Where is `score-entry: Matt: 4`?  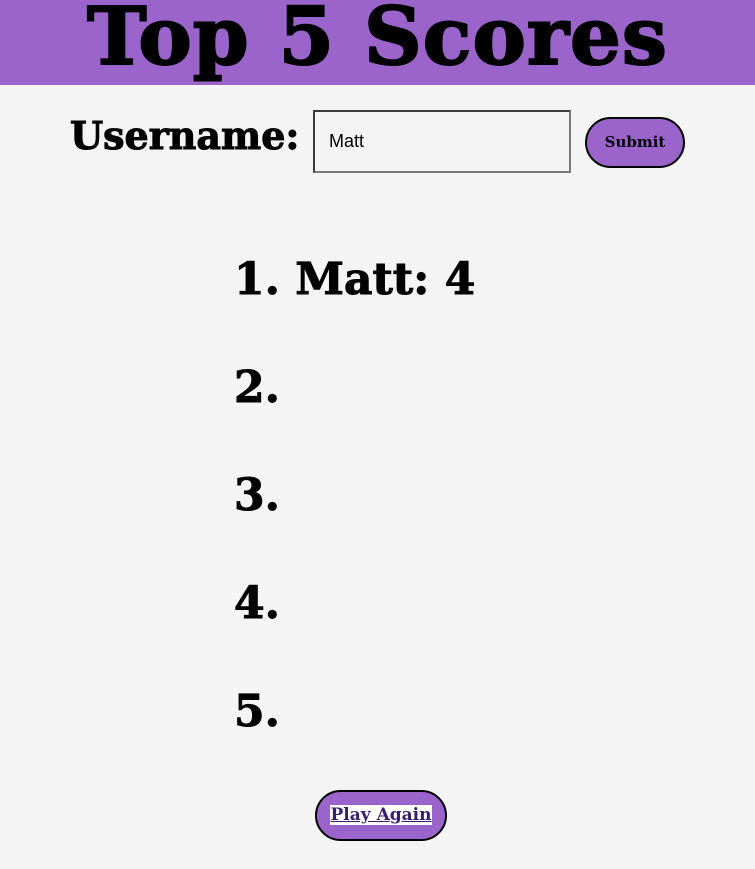
score-entry: Matt: 4 is located at coordinates (385, 280).